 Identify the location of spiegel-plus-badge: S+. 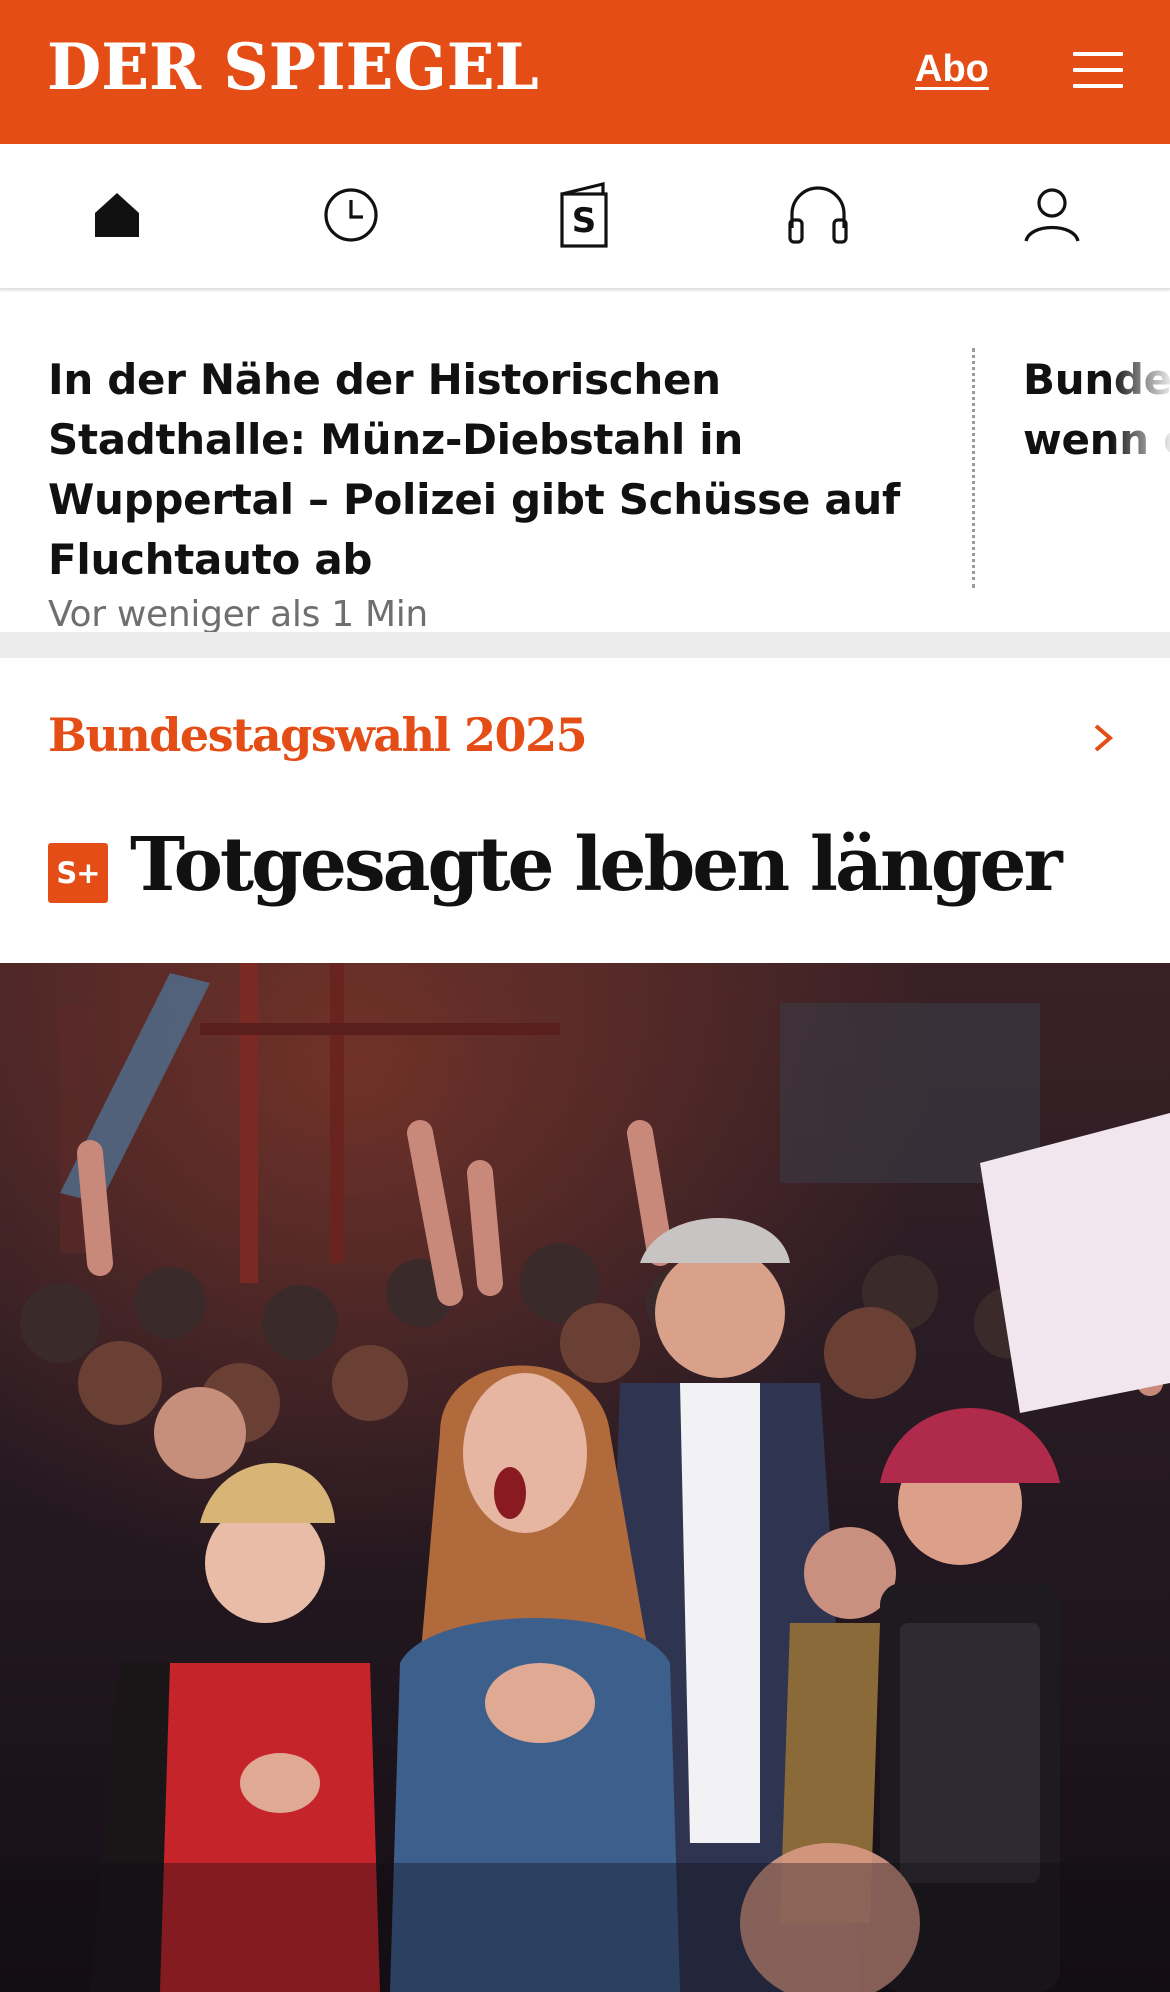
(78, 873).